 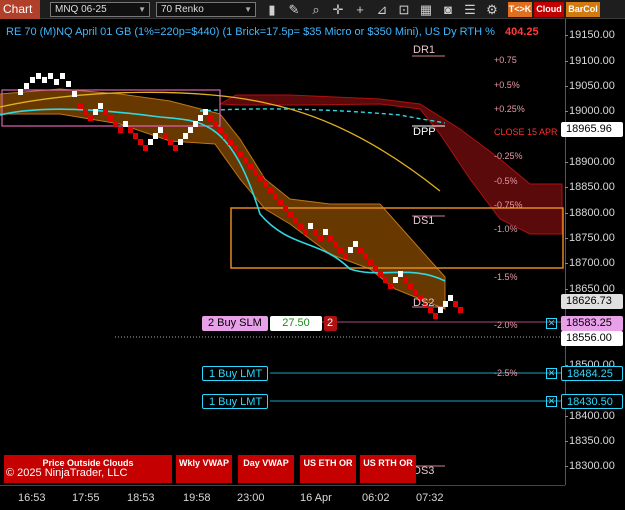 What do you see at coordinates (338, 9) in the screenshot?
I see `crosshair-icon: ✛` at bounding box center [338, 9].